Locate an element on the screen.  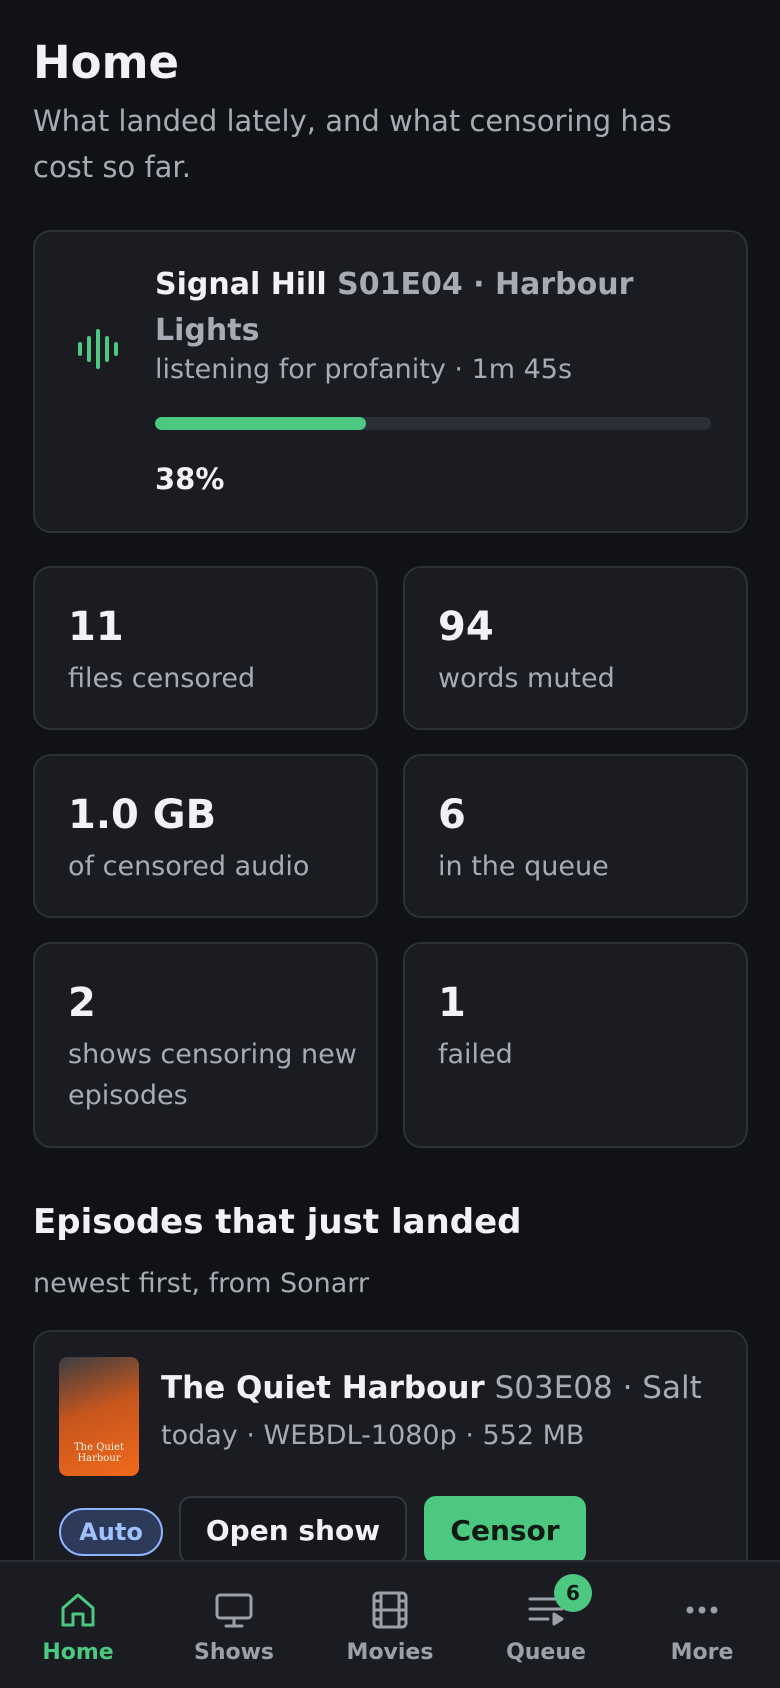
poster-title: The Quiet Harbour is located at coordinates (99, 1453).